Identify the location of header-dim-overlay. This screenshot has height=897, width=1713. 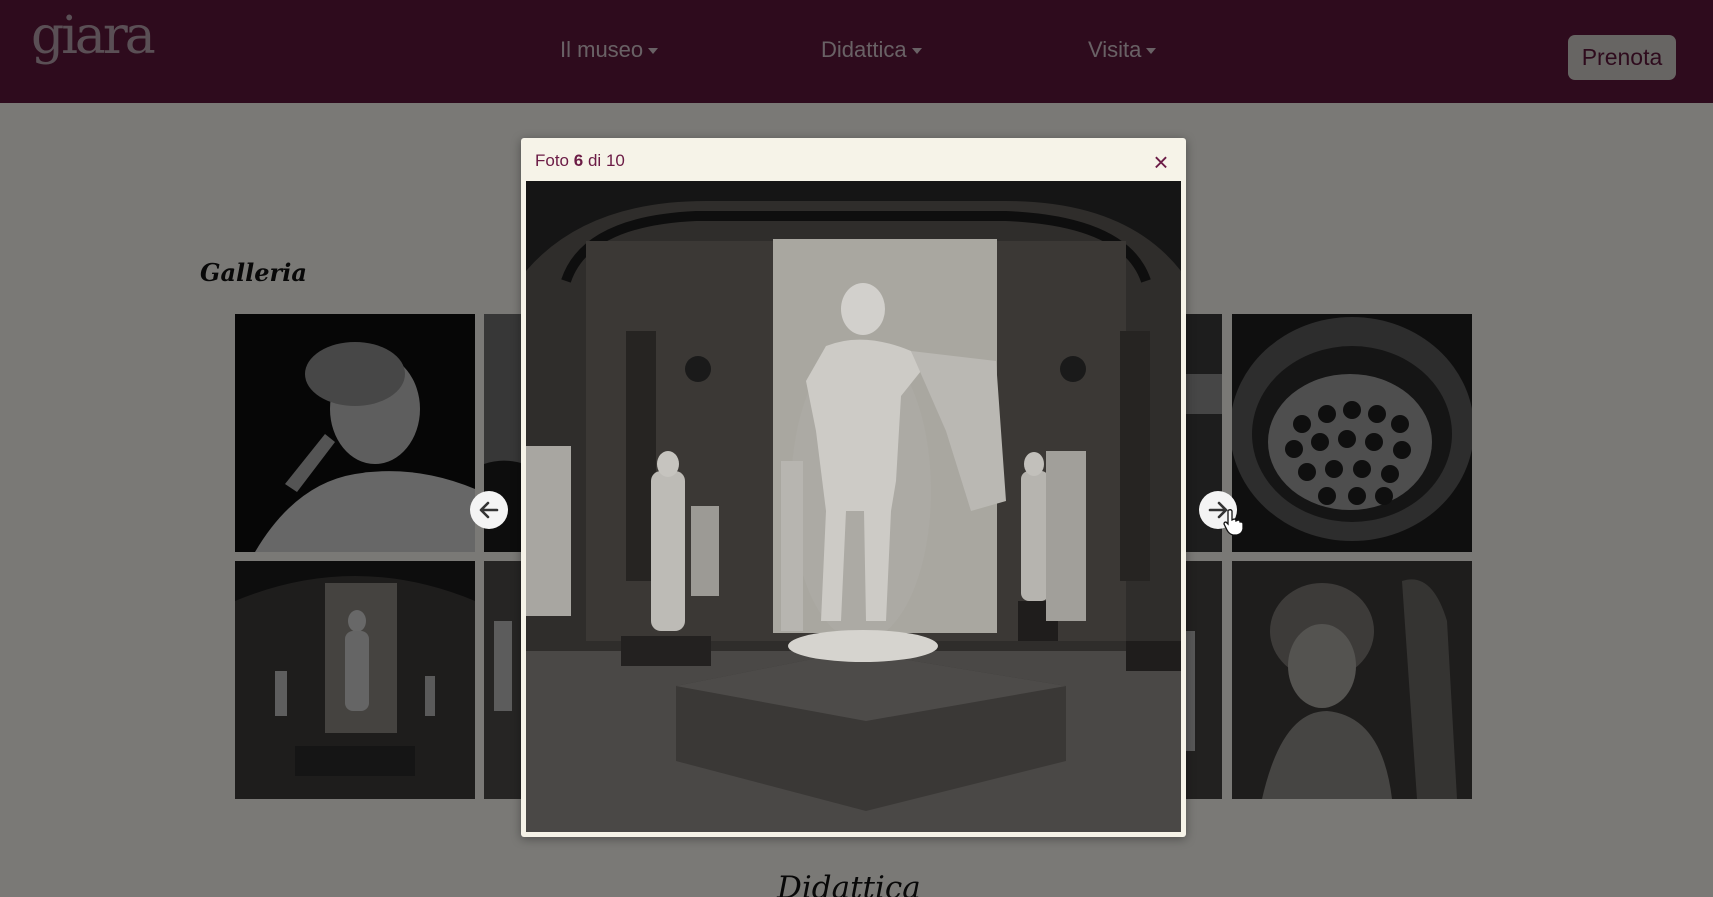
(856, 51).